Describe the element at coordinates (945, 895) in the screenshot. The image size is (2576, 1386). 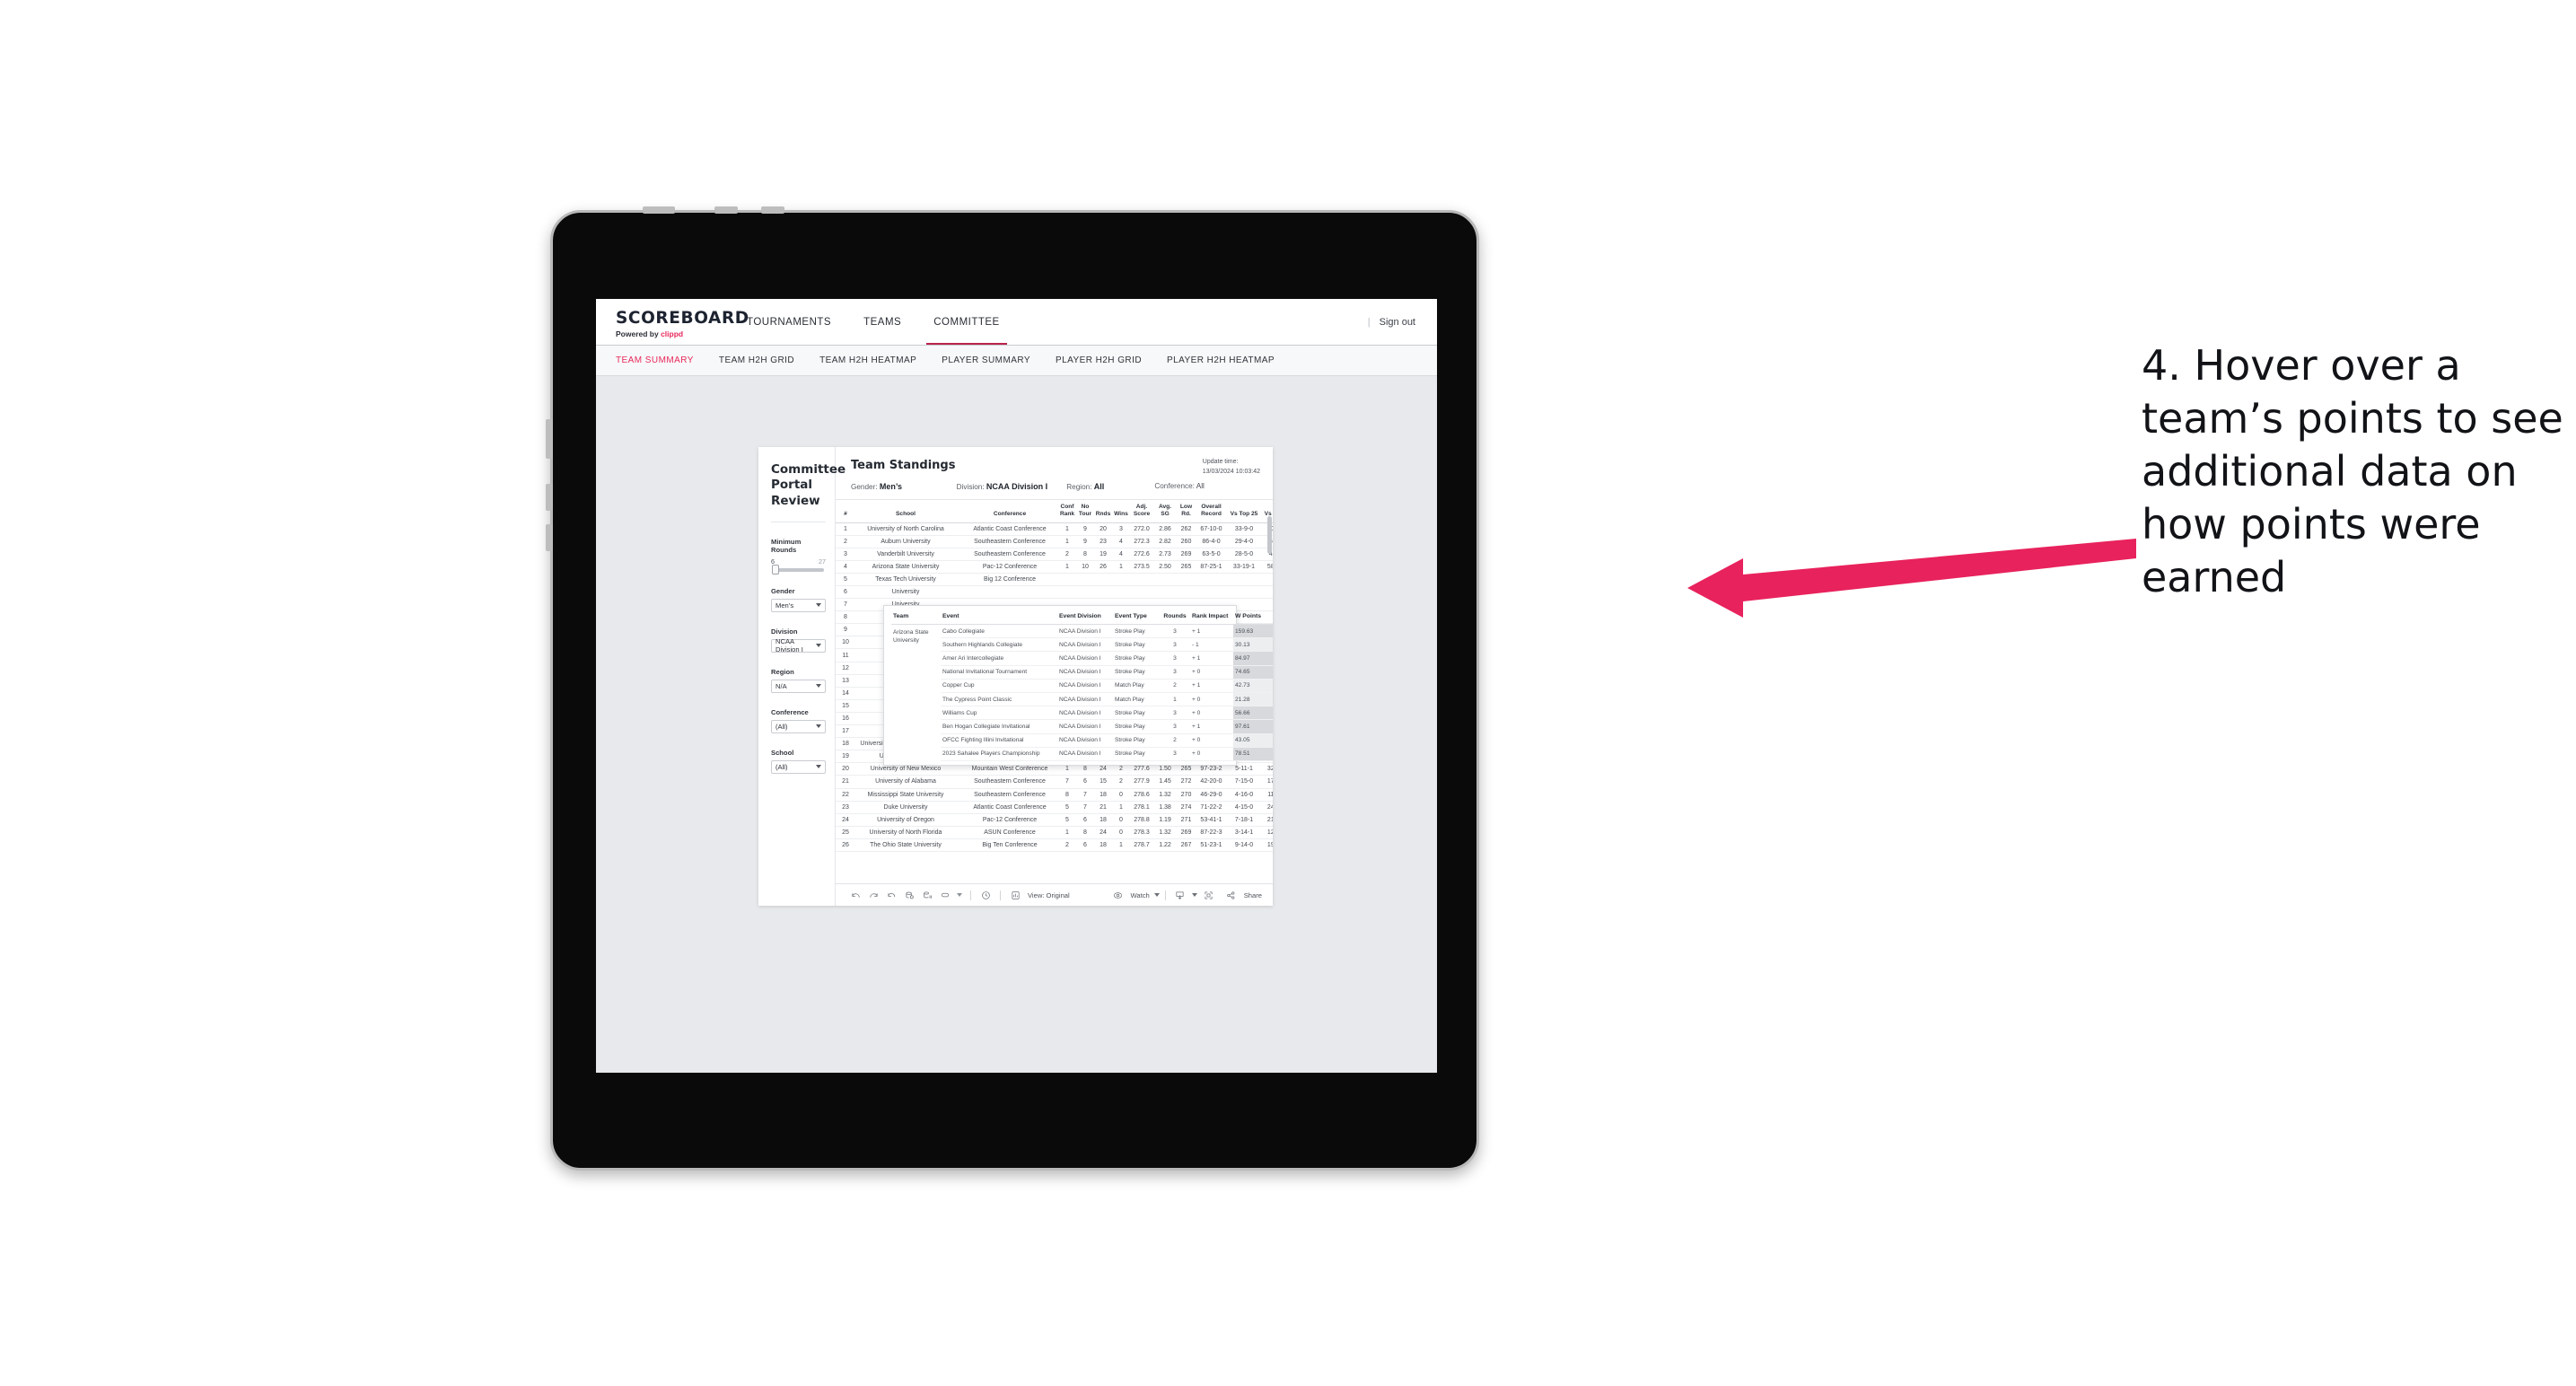
I see `pause-updates-icon` at that location.